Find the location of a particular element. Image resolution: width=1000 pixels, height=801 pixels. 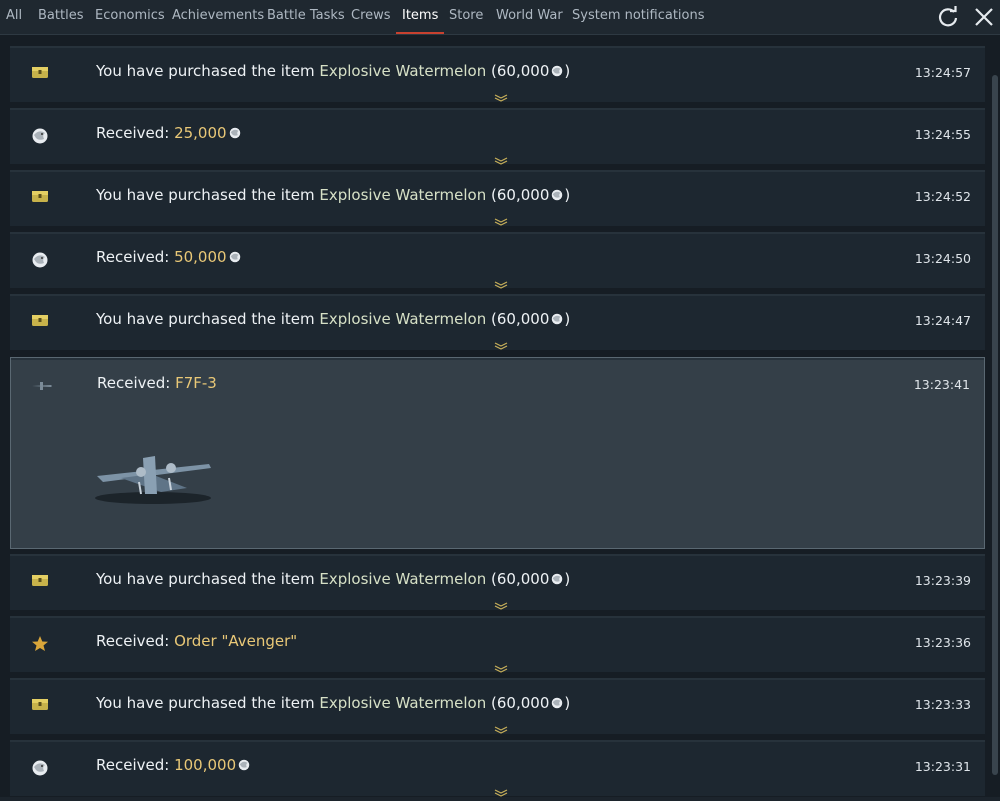

notification-row: Received: Order "Avenger" 13:23:36 is located at coordinates (497, 644).